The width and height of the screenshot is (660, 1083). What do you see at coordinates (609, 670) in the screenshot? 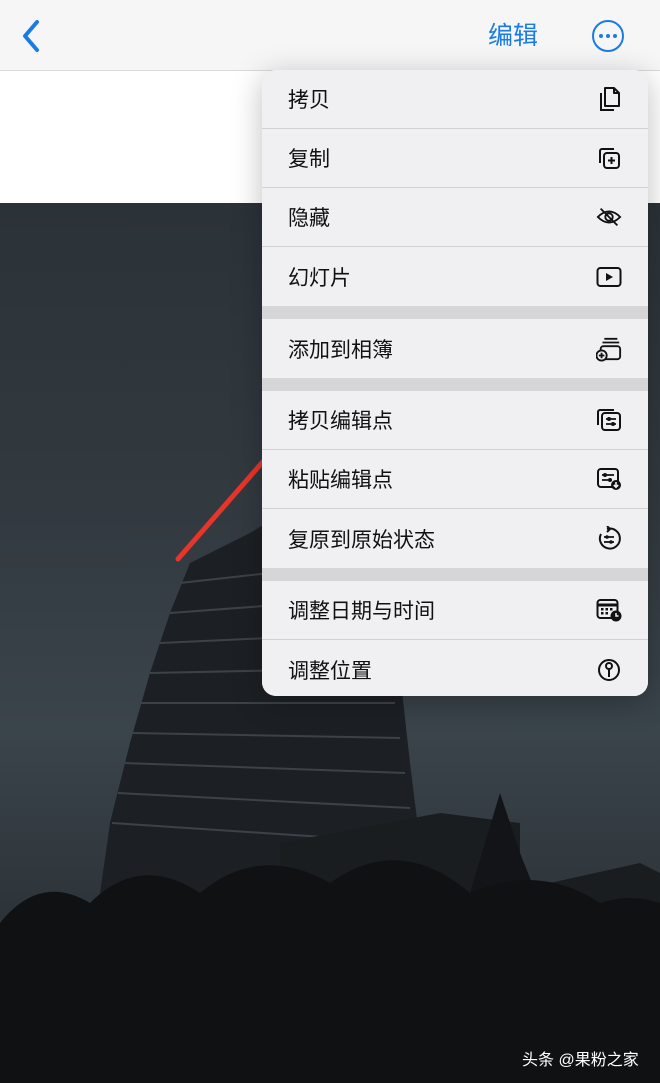
I see `location-pin-icon` at bounding box center [609, 670].